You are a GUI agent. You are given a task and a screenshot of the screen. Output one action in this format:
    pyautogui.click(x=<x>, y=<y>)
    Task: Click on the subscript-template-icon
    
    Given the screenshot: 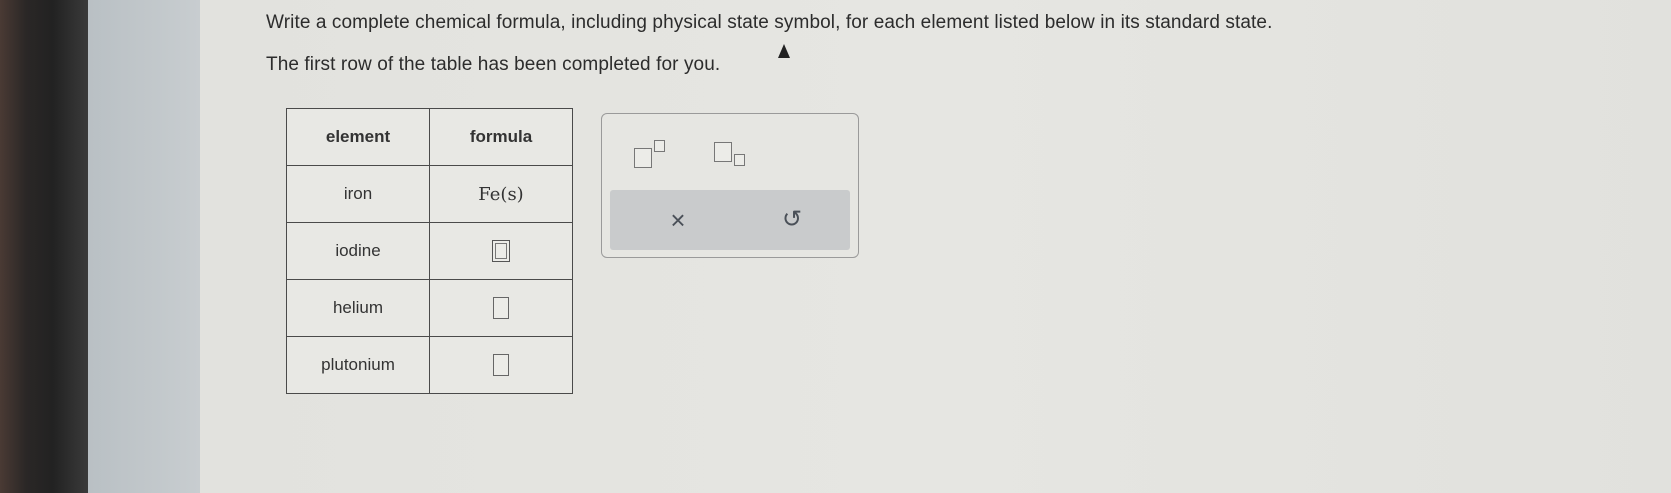 What is the action you would take?
    pyautogui.click(x=732, y=154)
    